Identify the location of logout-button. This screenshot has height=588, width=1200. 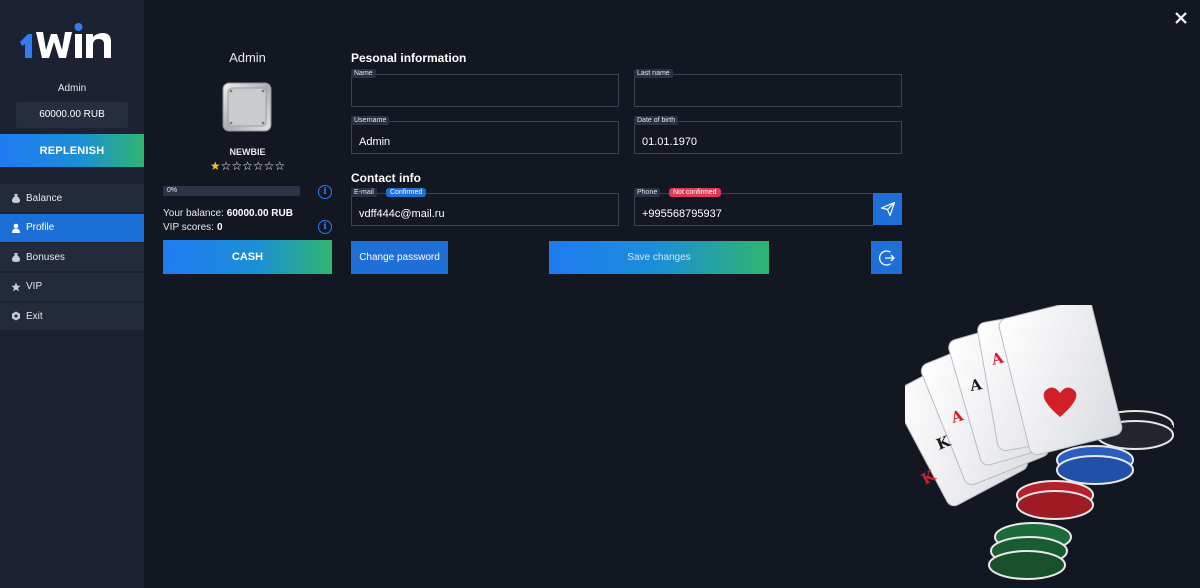
(886, 257).